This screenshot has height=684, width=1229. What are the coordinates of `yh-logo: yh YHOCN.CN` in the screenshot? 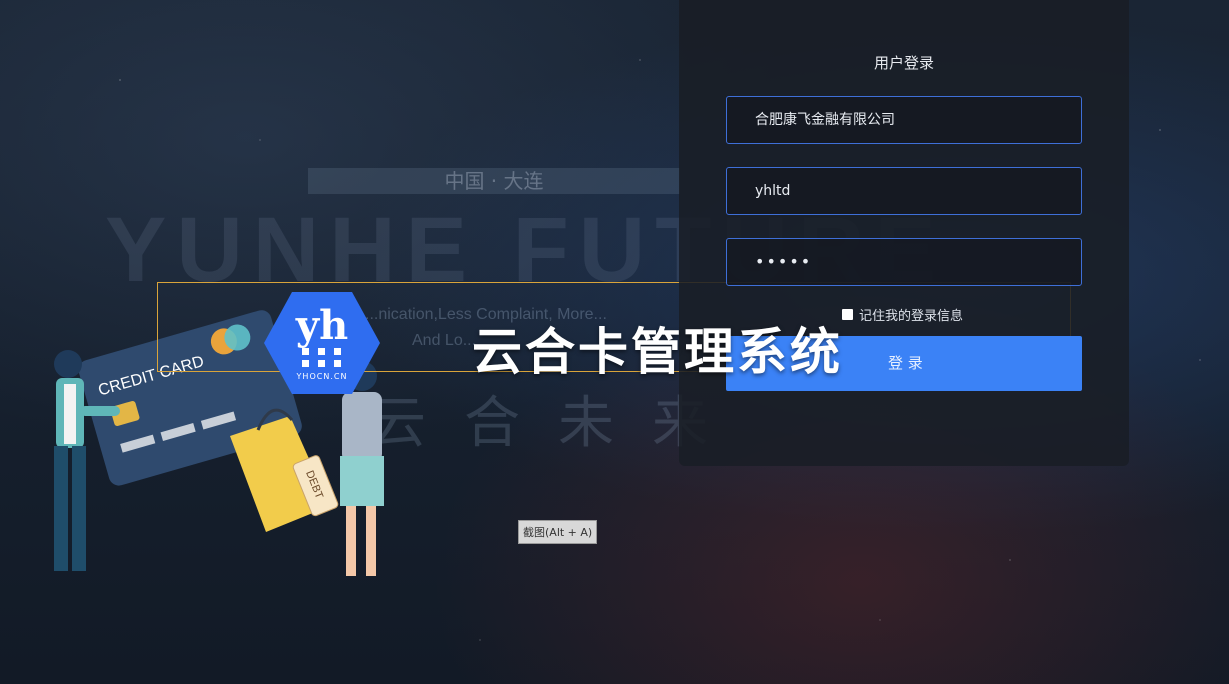 It's located at (322, 343).